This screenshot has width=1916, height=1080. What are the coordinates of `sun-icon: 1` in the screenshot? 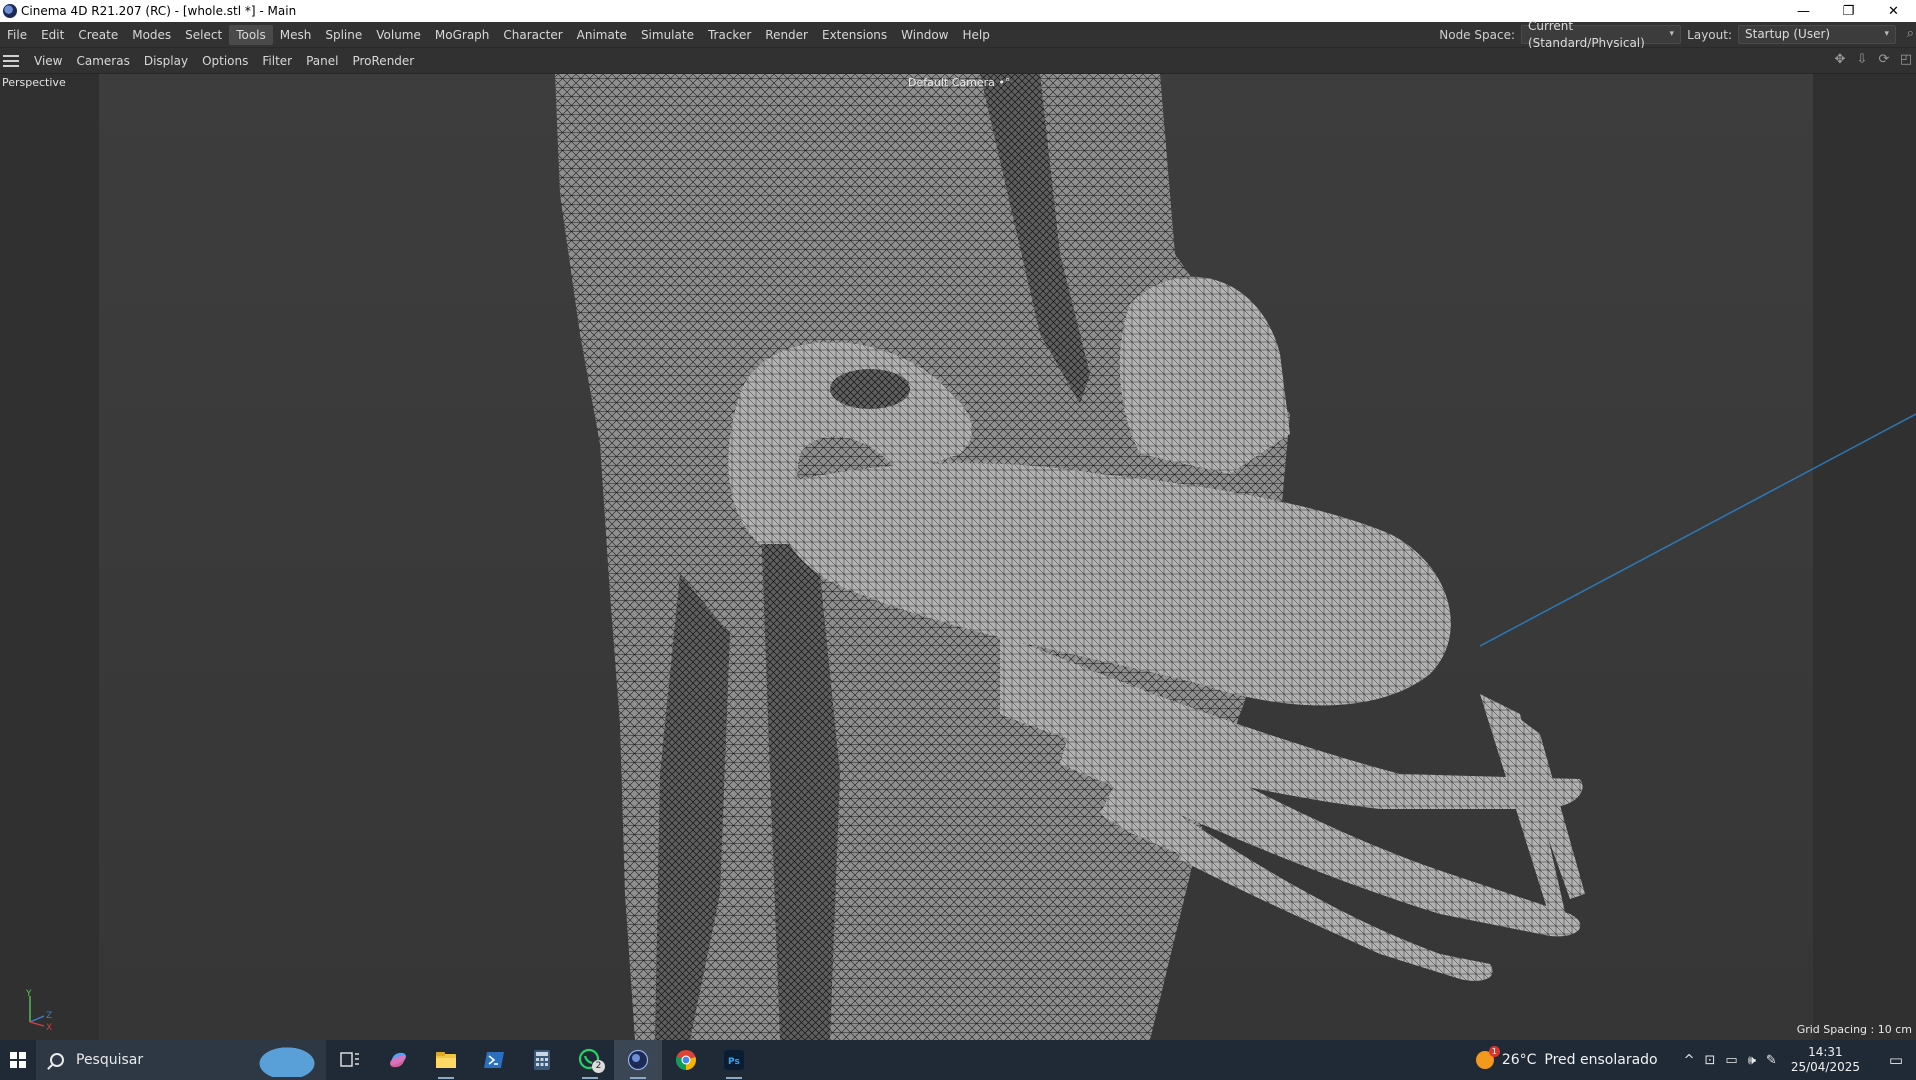 It's located at (1487, 1057).